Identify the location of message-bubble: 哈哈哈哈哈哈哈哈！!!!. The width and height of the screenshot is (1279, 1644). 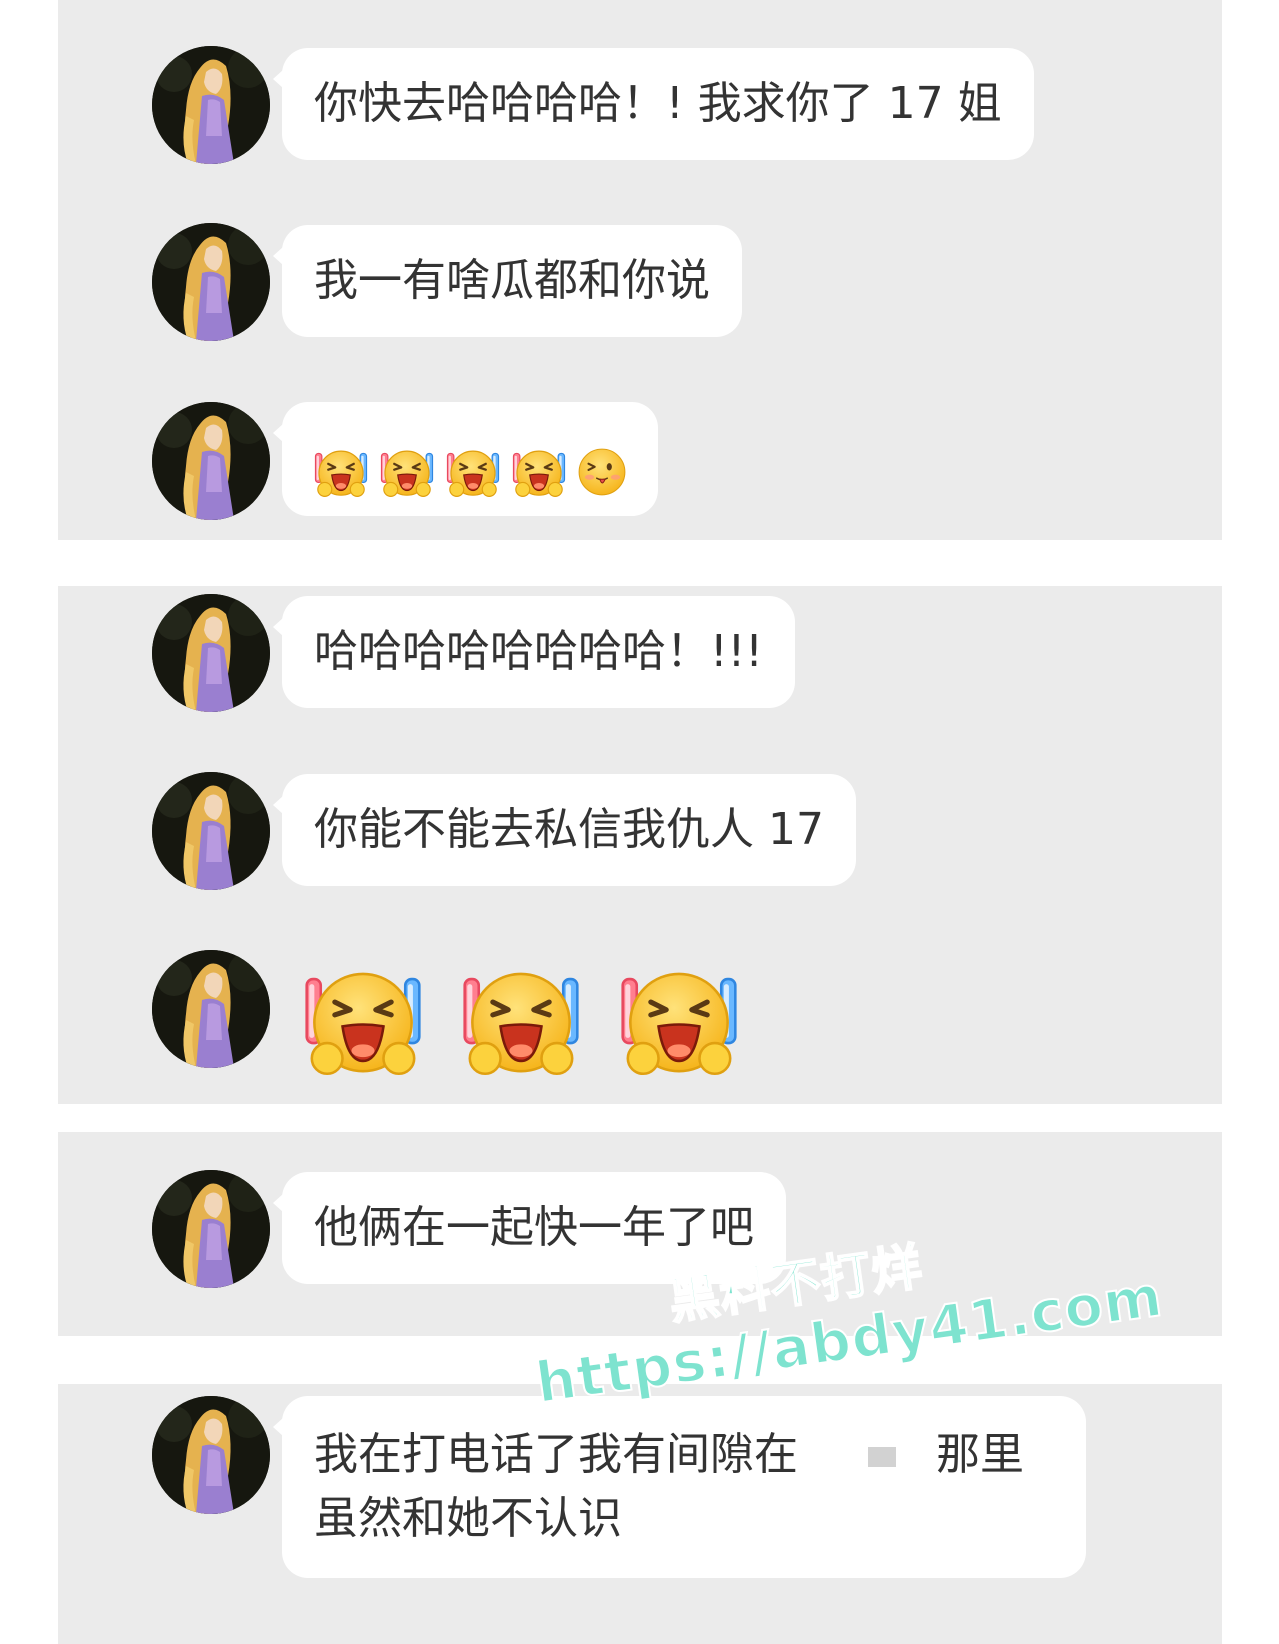
(534, 652).